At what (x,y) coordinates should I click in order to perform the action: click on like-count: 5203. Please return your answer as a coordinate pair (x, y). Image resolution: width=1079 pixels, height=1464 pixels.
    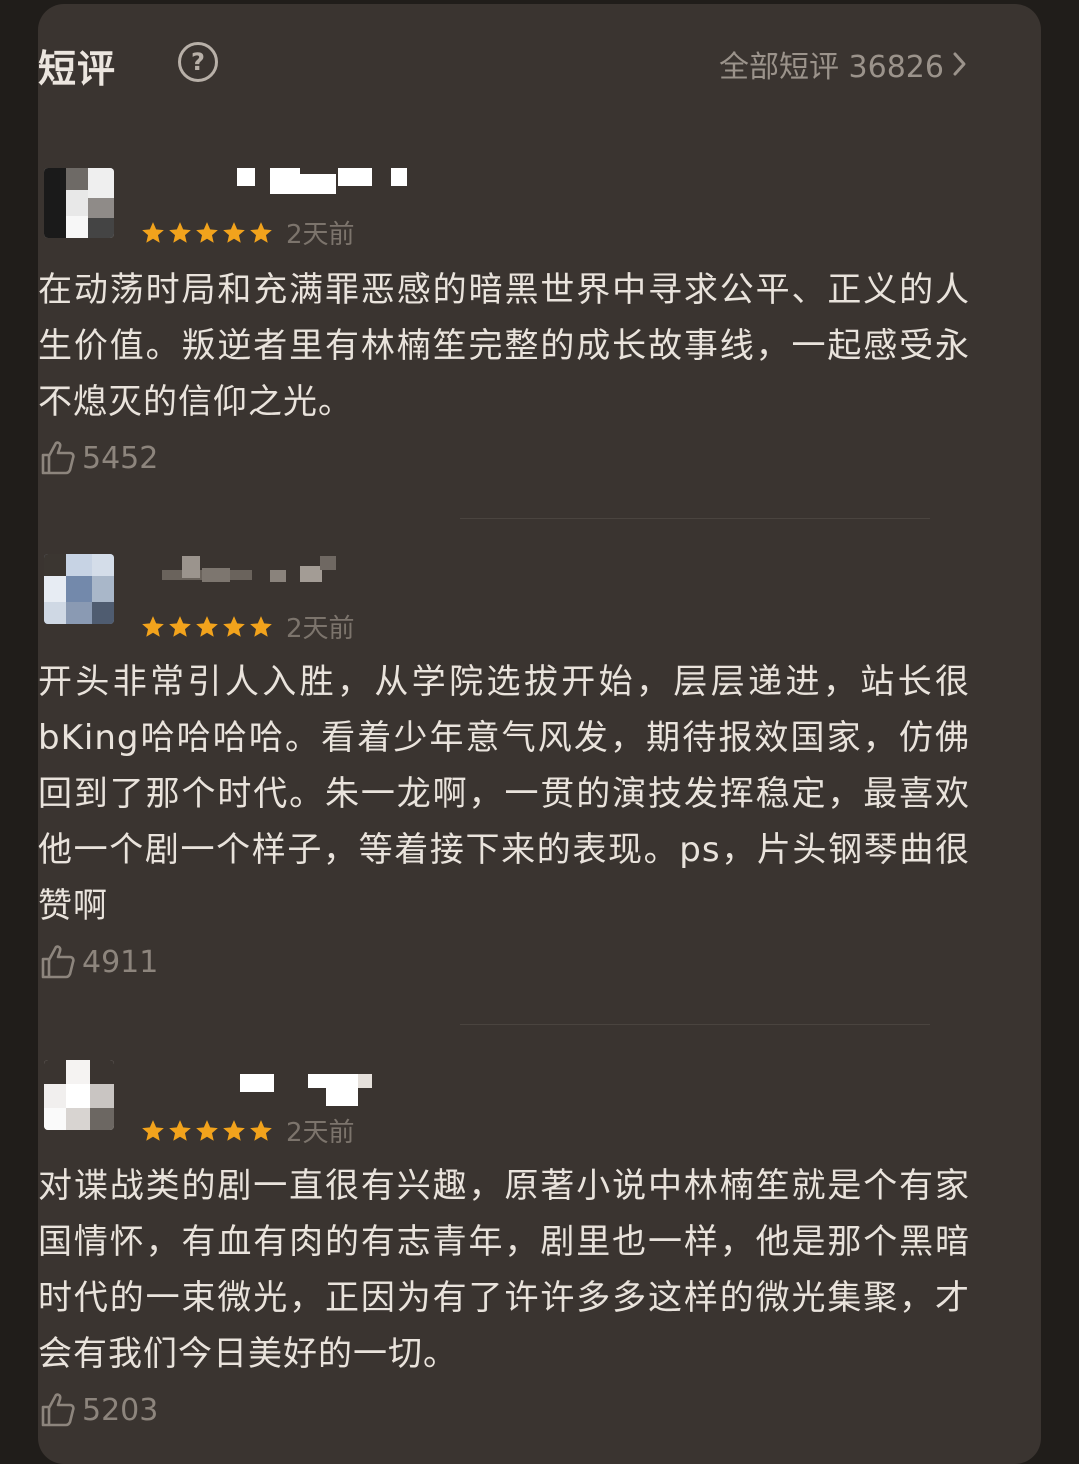
    Looking at the image, I should click on (120, 1410).